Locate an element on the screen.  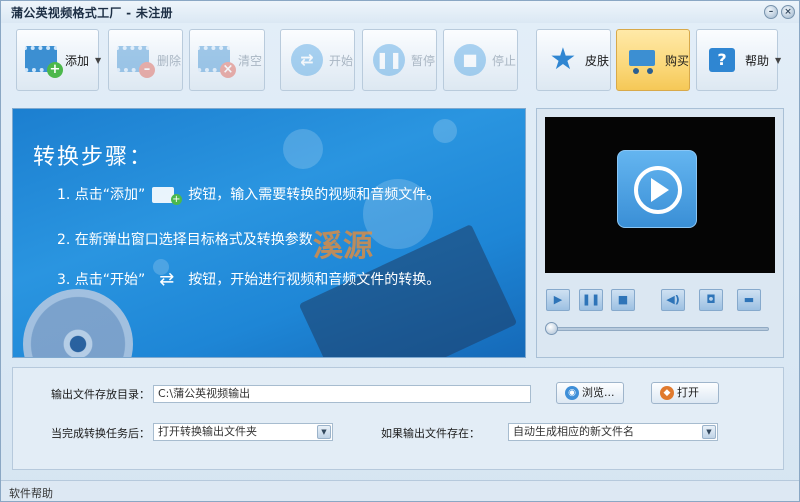
output-dir-field: C:\蒲公英视频输出 is located at coordinates (342, 394).